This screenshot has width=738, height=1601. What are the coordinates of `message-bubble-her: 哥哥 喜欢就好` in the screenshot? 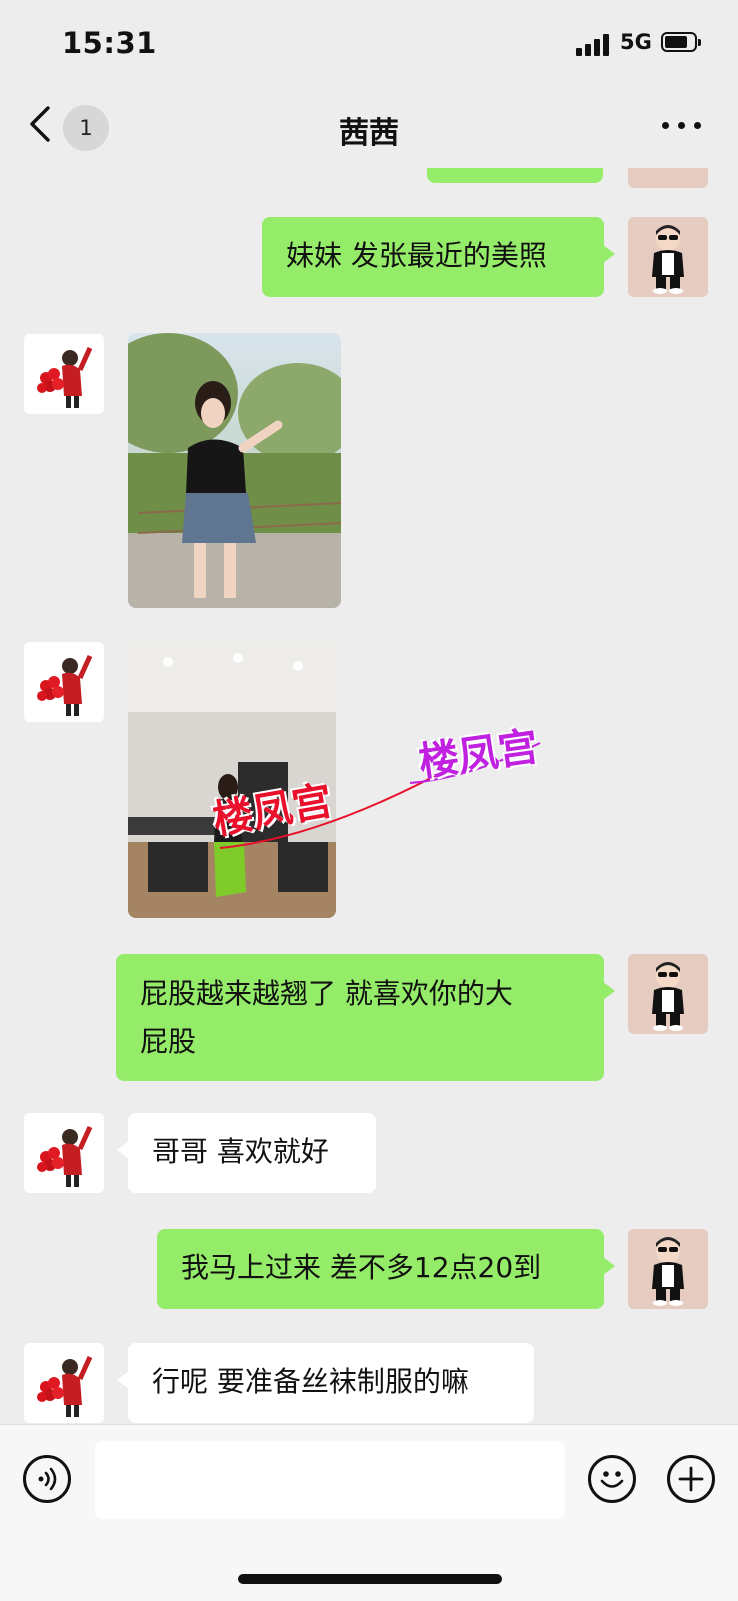 It's located at (246, 1153).